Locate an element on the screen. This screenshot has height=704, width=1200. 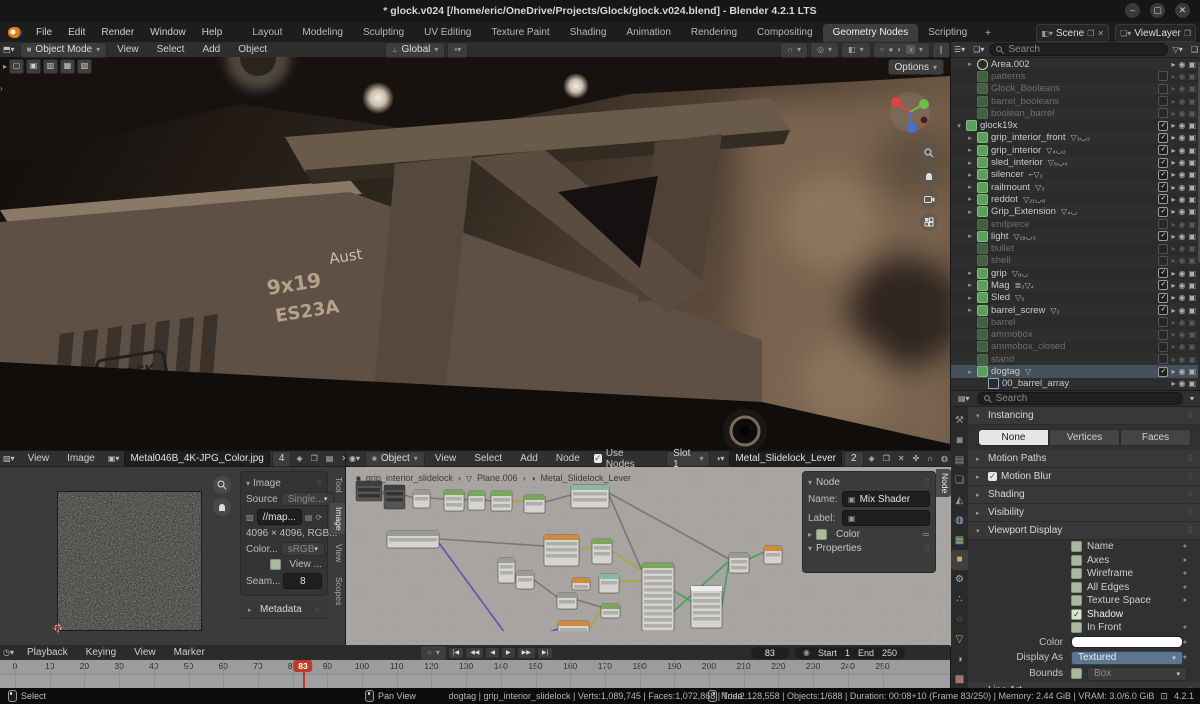
sidebar-tab: Node is located at coordinates (943, 483).